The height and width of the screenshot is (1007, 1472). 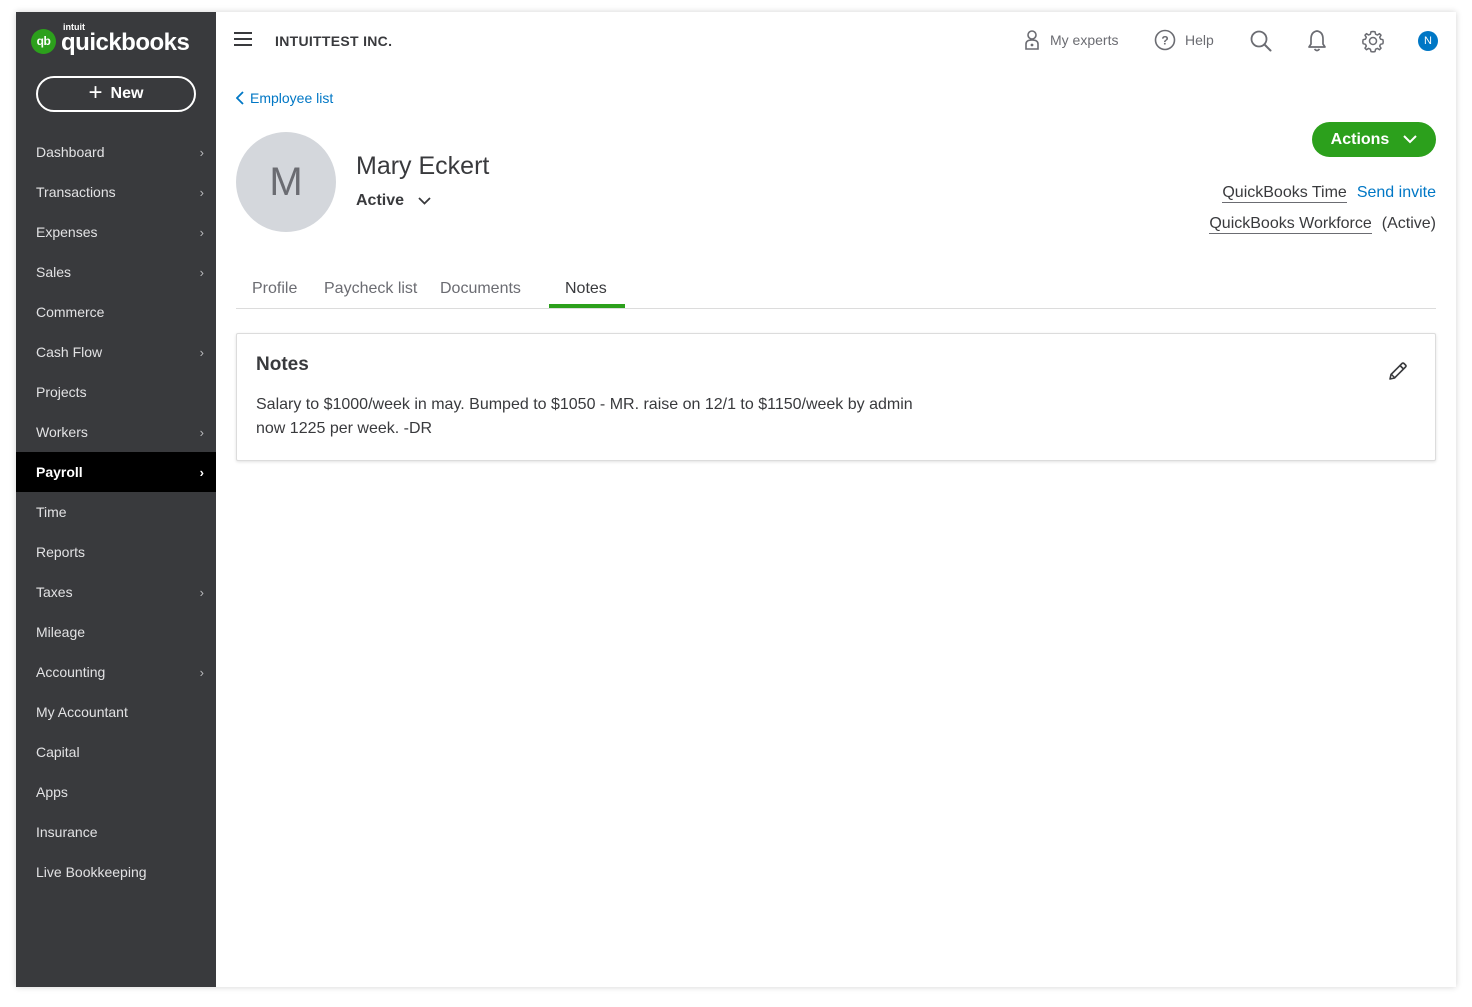 I want to click on sidebar-item-label: Dashboard, so click(x=70, y=152).